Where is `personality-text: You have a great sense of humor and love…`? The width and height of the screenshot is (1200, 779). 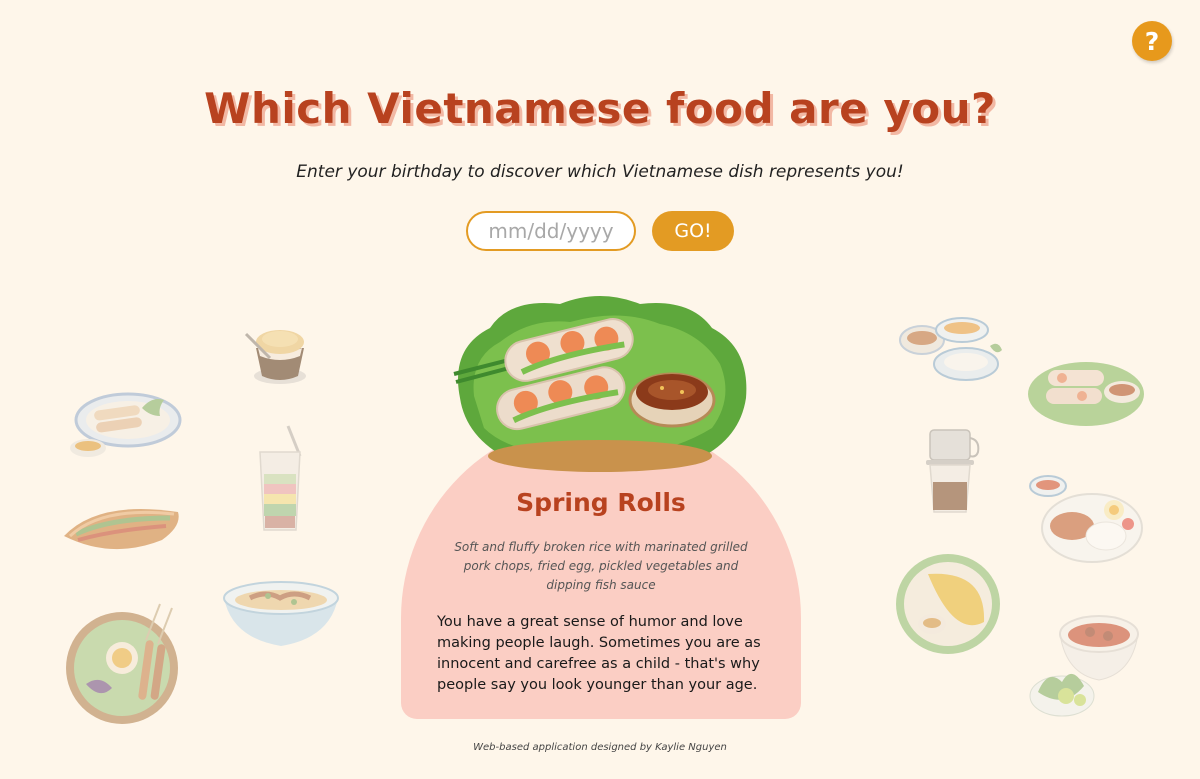 personality-text: You have a great sense of humor and love… is located at coordinates (599, 653).